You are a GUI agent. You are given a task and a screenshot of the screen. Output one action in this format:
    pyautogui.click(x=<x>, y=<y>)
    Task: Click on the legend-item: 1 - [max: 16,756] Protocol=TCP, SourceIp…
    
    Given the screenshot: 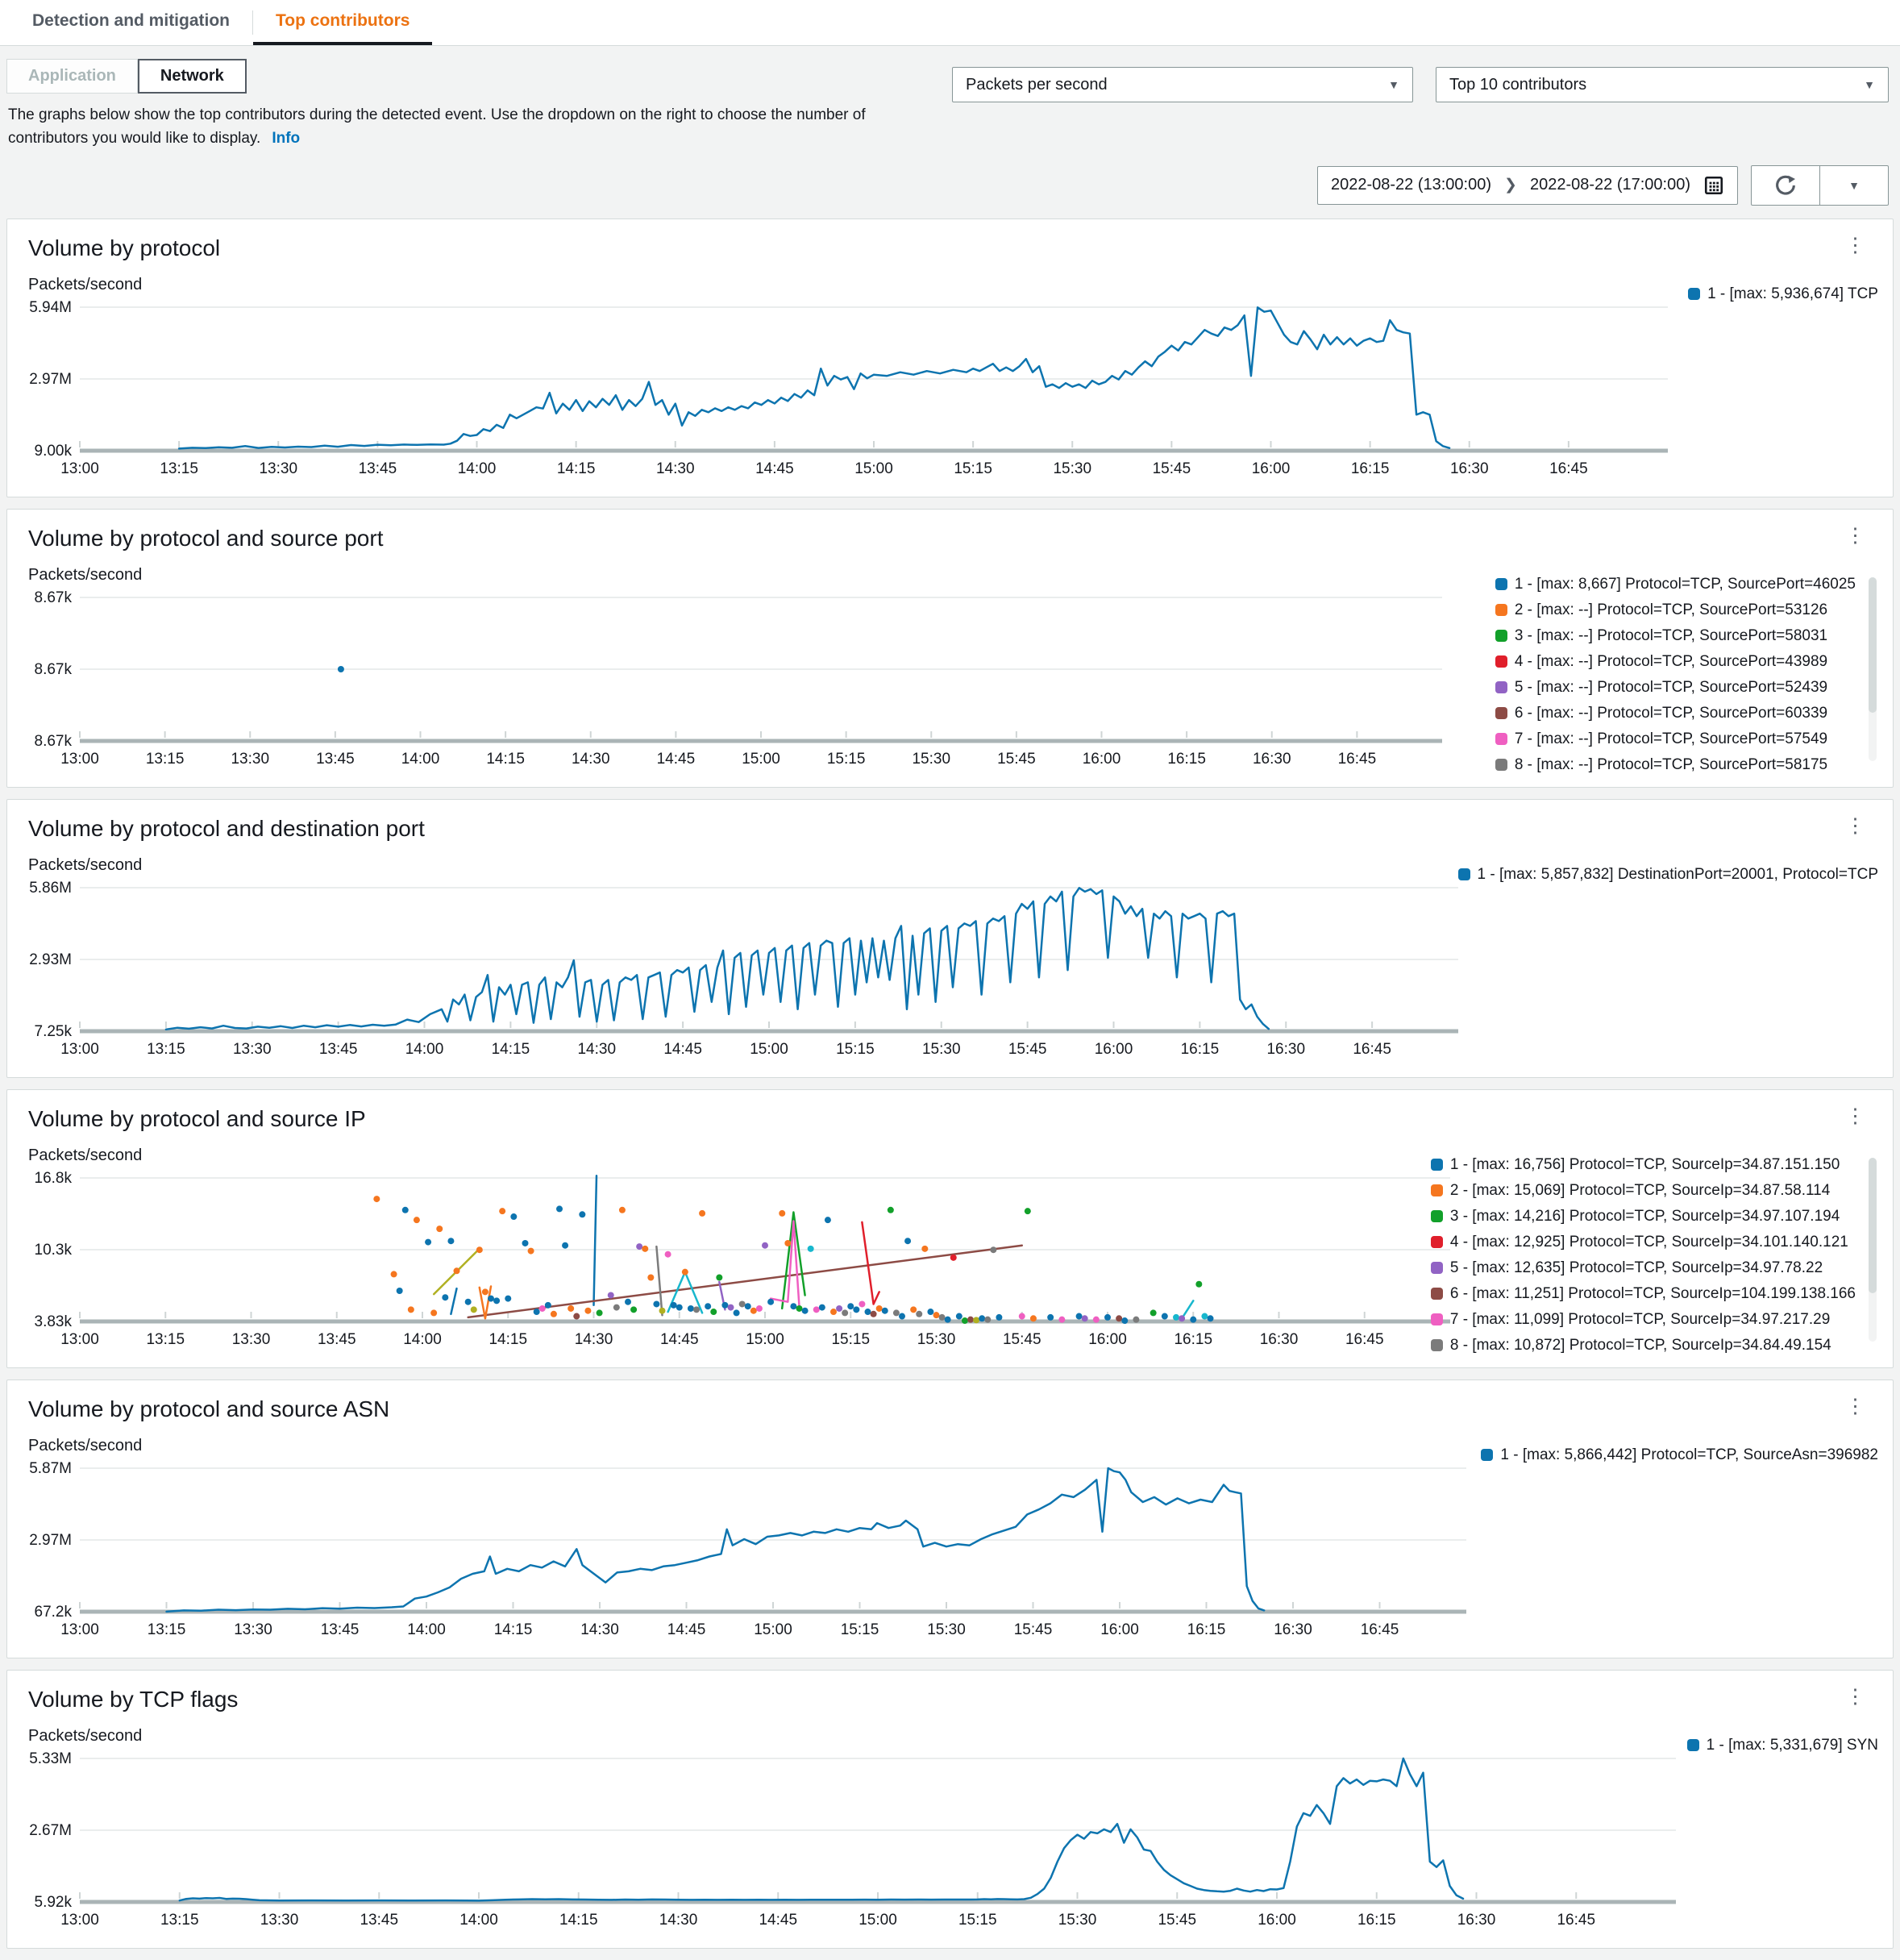 What is the action you would take?
    pyautogui.click(x=1643, y=1165)
    